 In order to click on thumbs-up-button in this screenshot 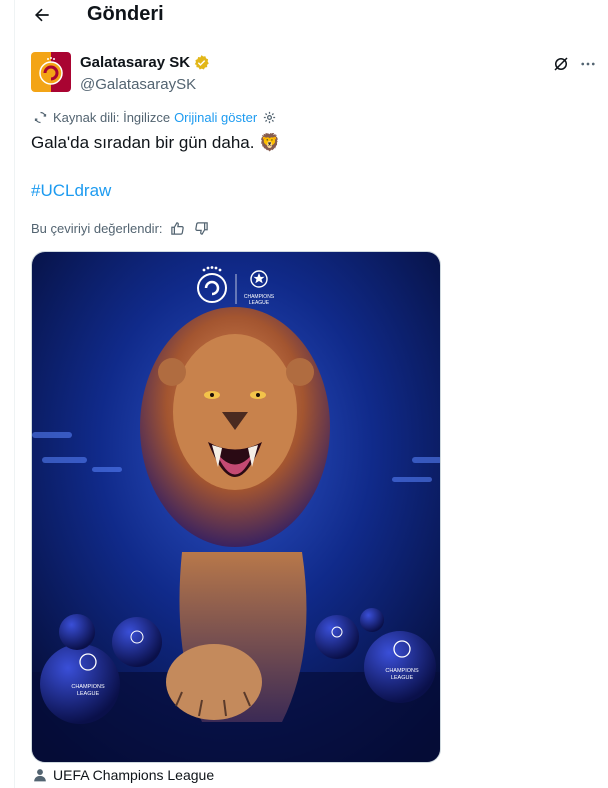, I will do `click(178, 228)`.